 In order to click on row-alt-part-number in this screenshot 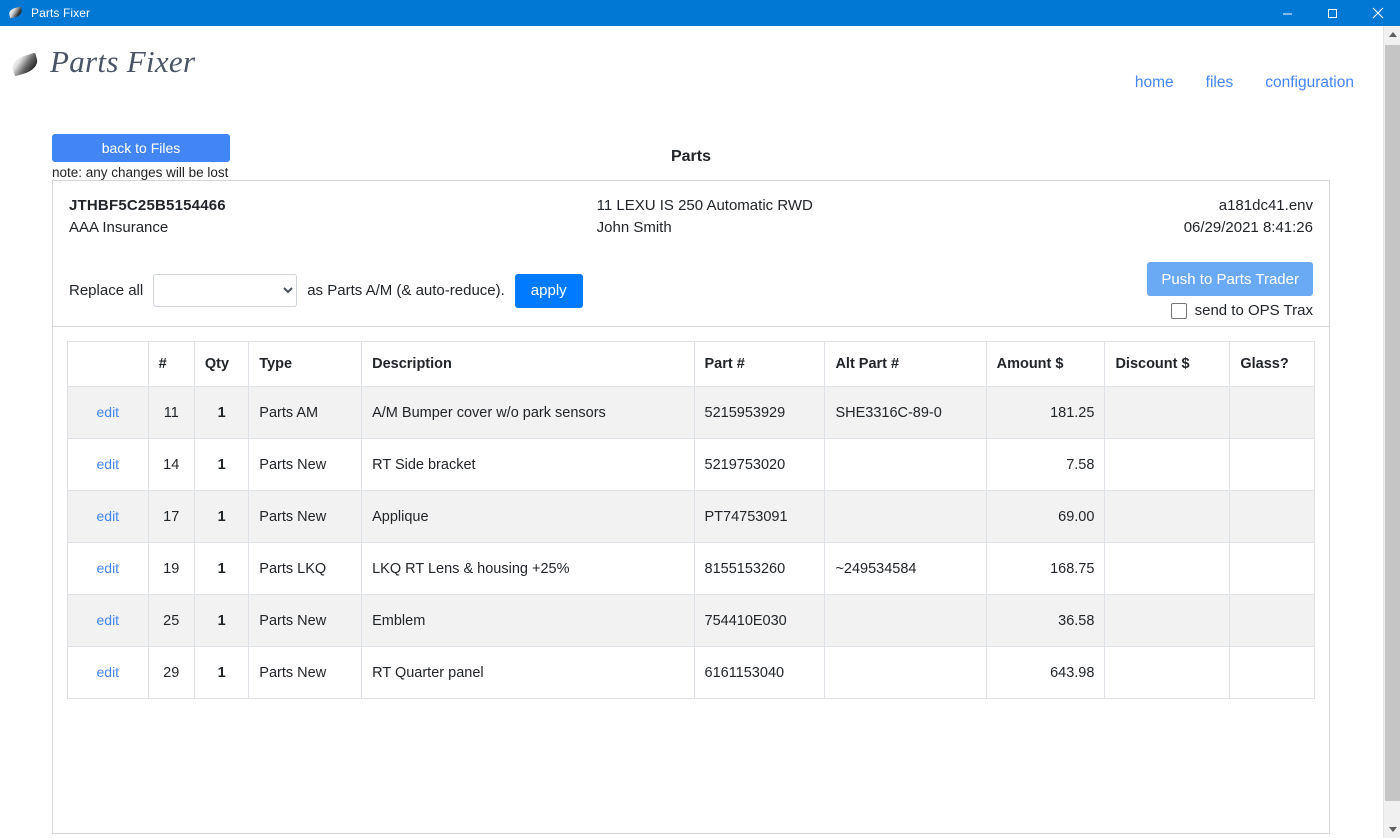, I will do `click(905, 464)`.